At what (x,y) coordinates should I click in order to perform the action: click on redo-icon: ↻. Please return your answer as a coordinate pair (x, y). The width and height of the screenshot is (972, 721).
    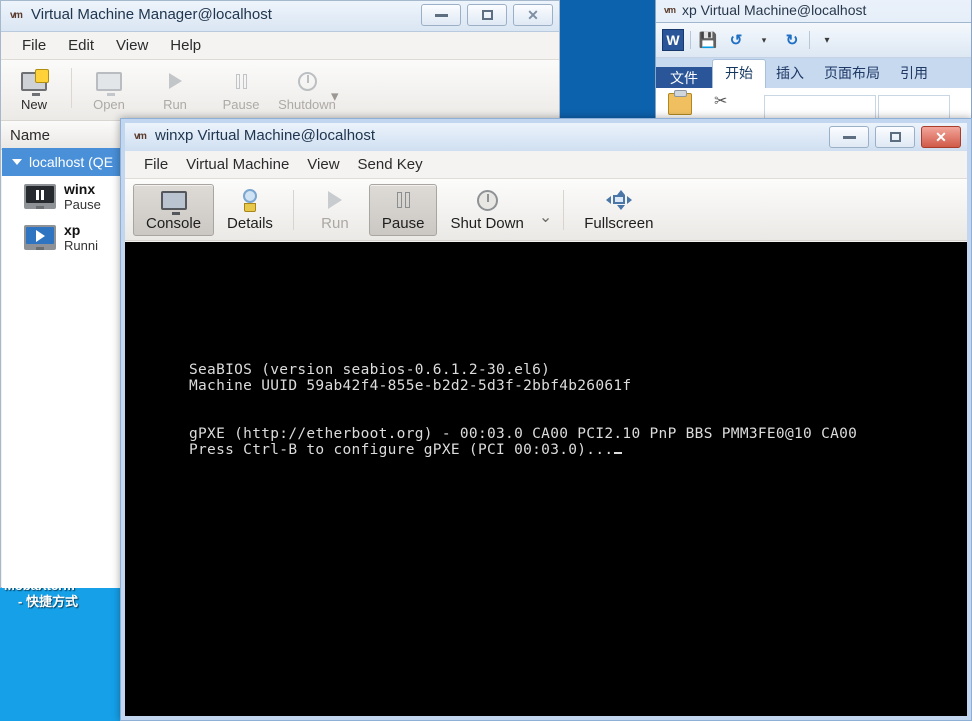
    Looking at the image, I should click on (792, 40).